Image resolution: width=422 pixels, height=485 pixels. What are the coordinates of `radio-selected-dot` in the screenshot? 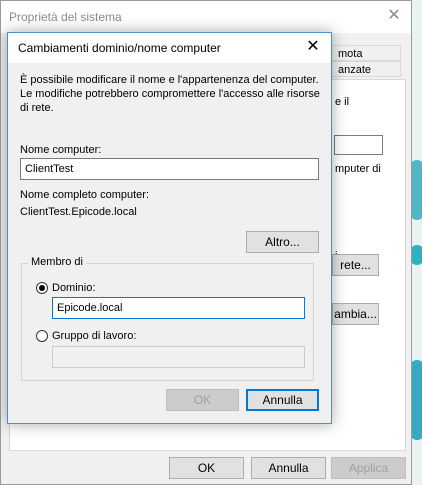 It's located at (42, 288).